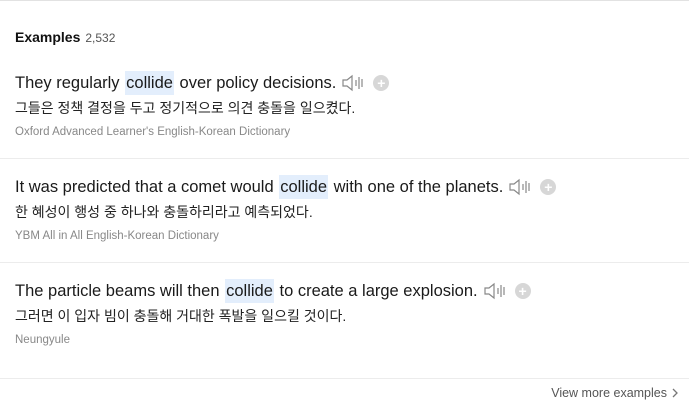  I want to click on view-more-label: View more examples, so click(609, 393).